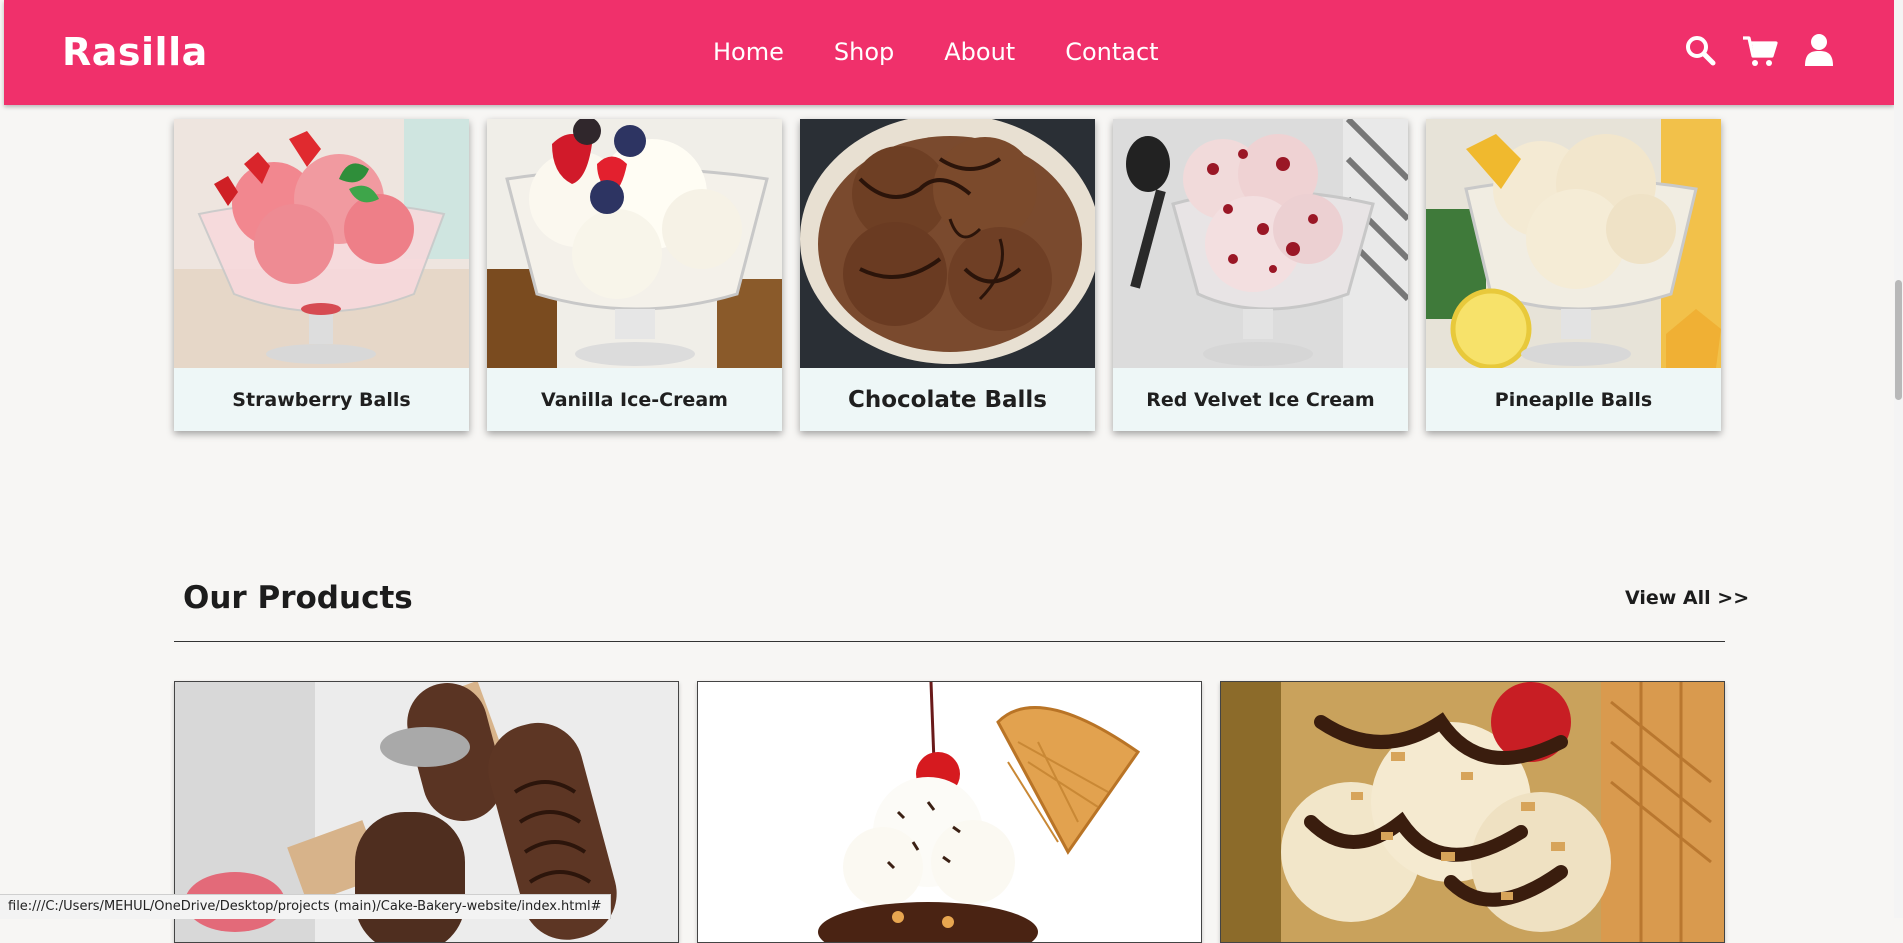  I want to click on vanilla-ice-cream-image, so click(634, 243).